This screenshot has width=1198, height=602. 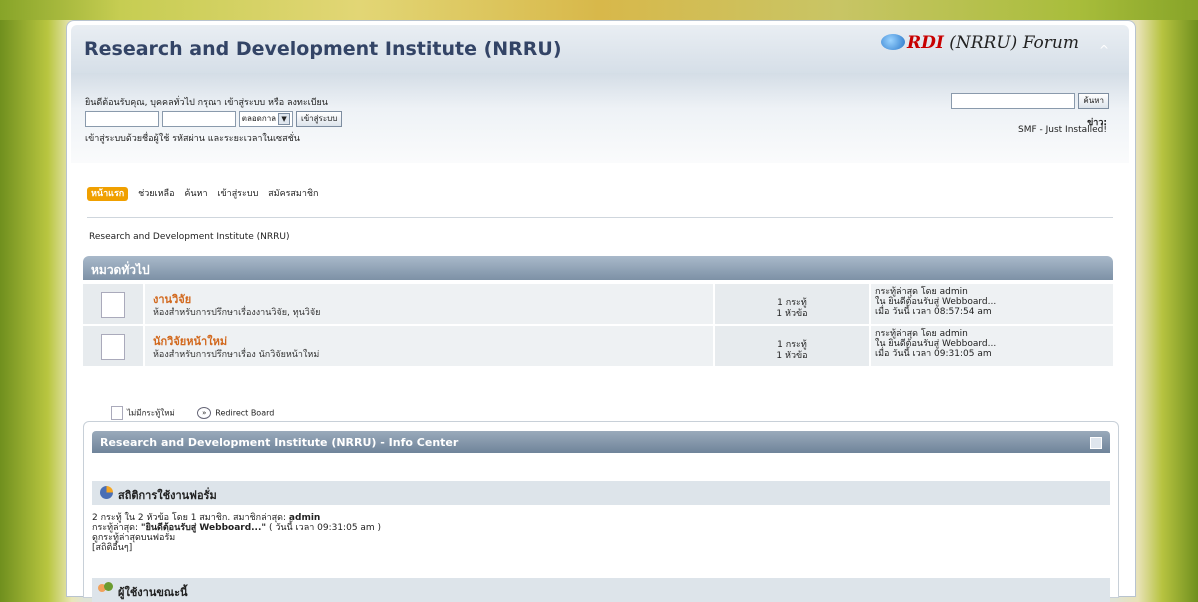 I want to click on recent-posts-link: ดูกระทู้ล่าสุดบนฟอรั่ม, so click(x=133, y=538).